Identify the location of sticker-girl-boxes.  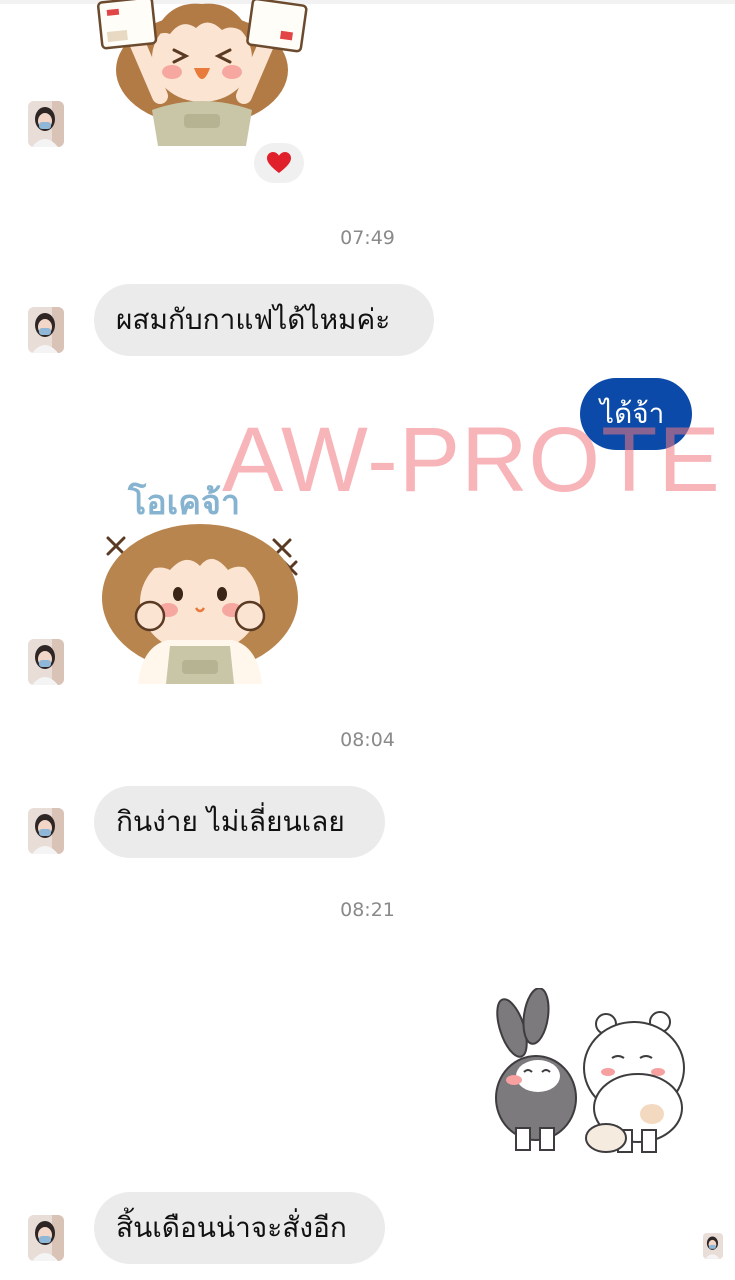
(202, 75).